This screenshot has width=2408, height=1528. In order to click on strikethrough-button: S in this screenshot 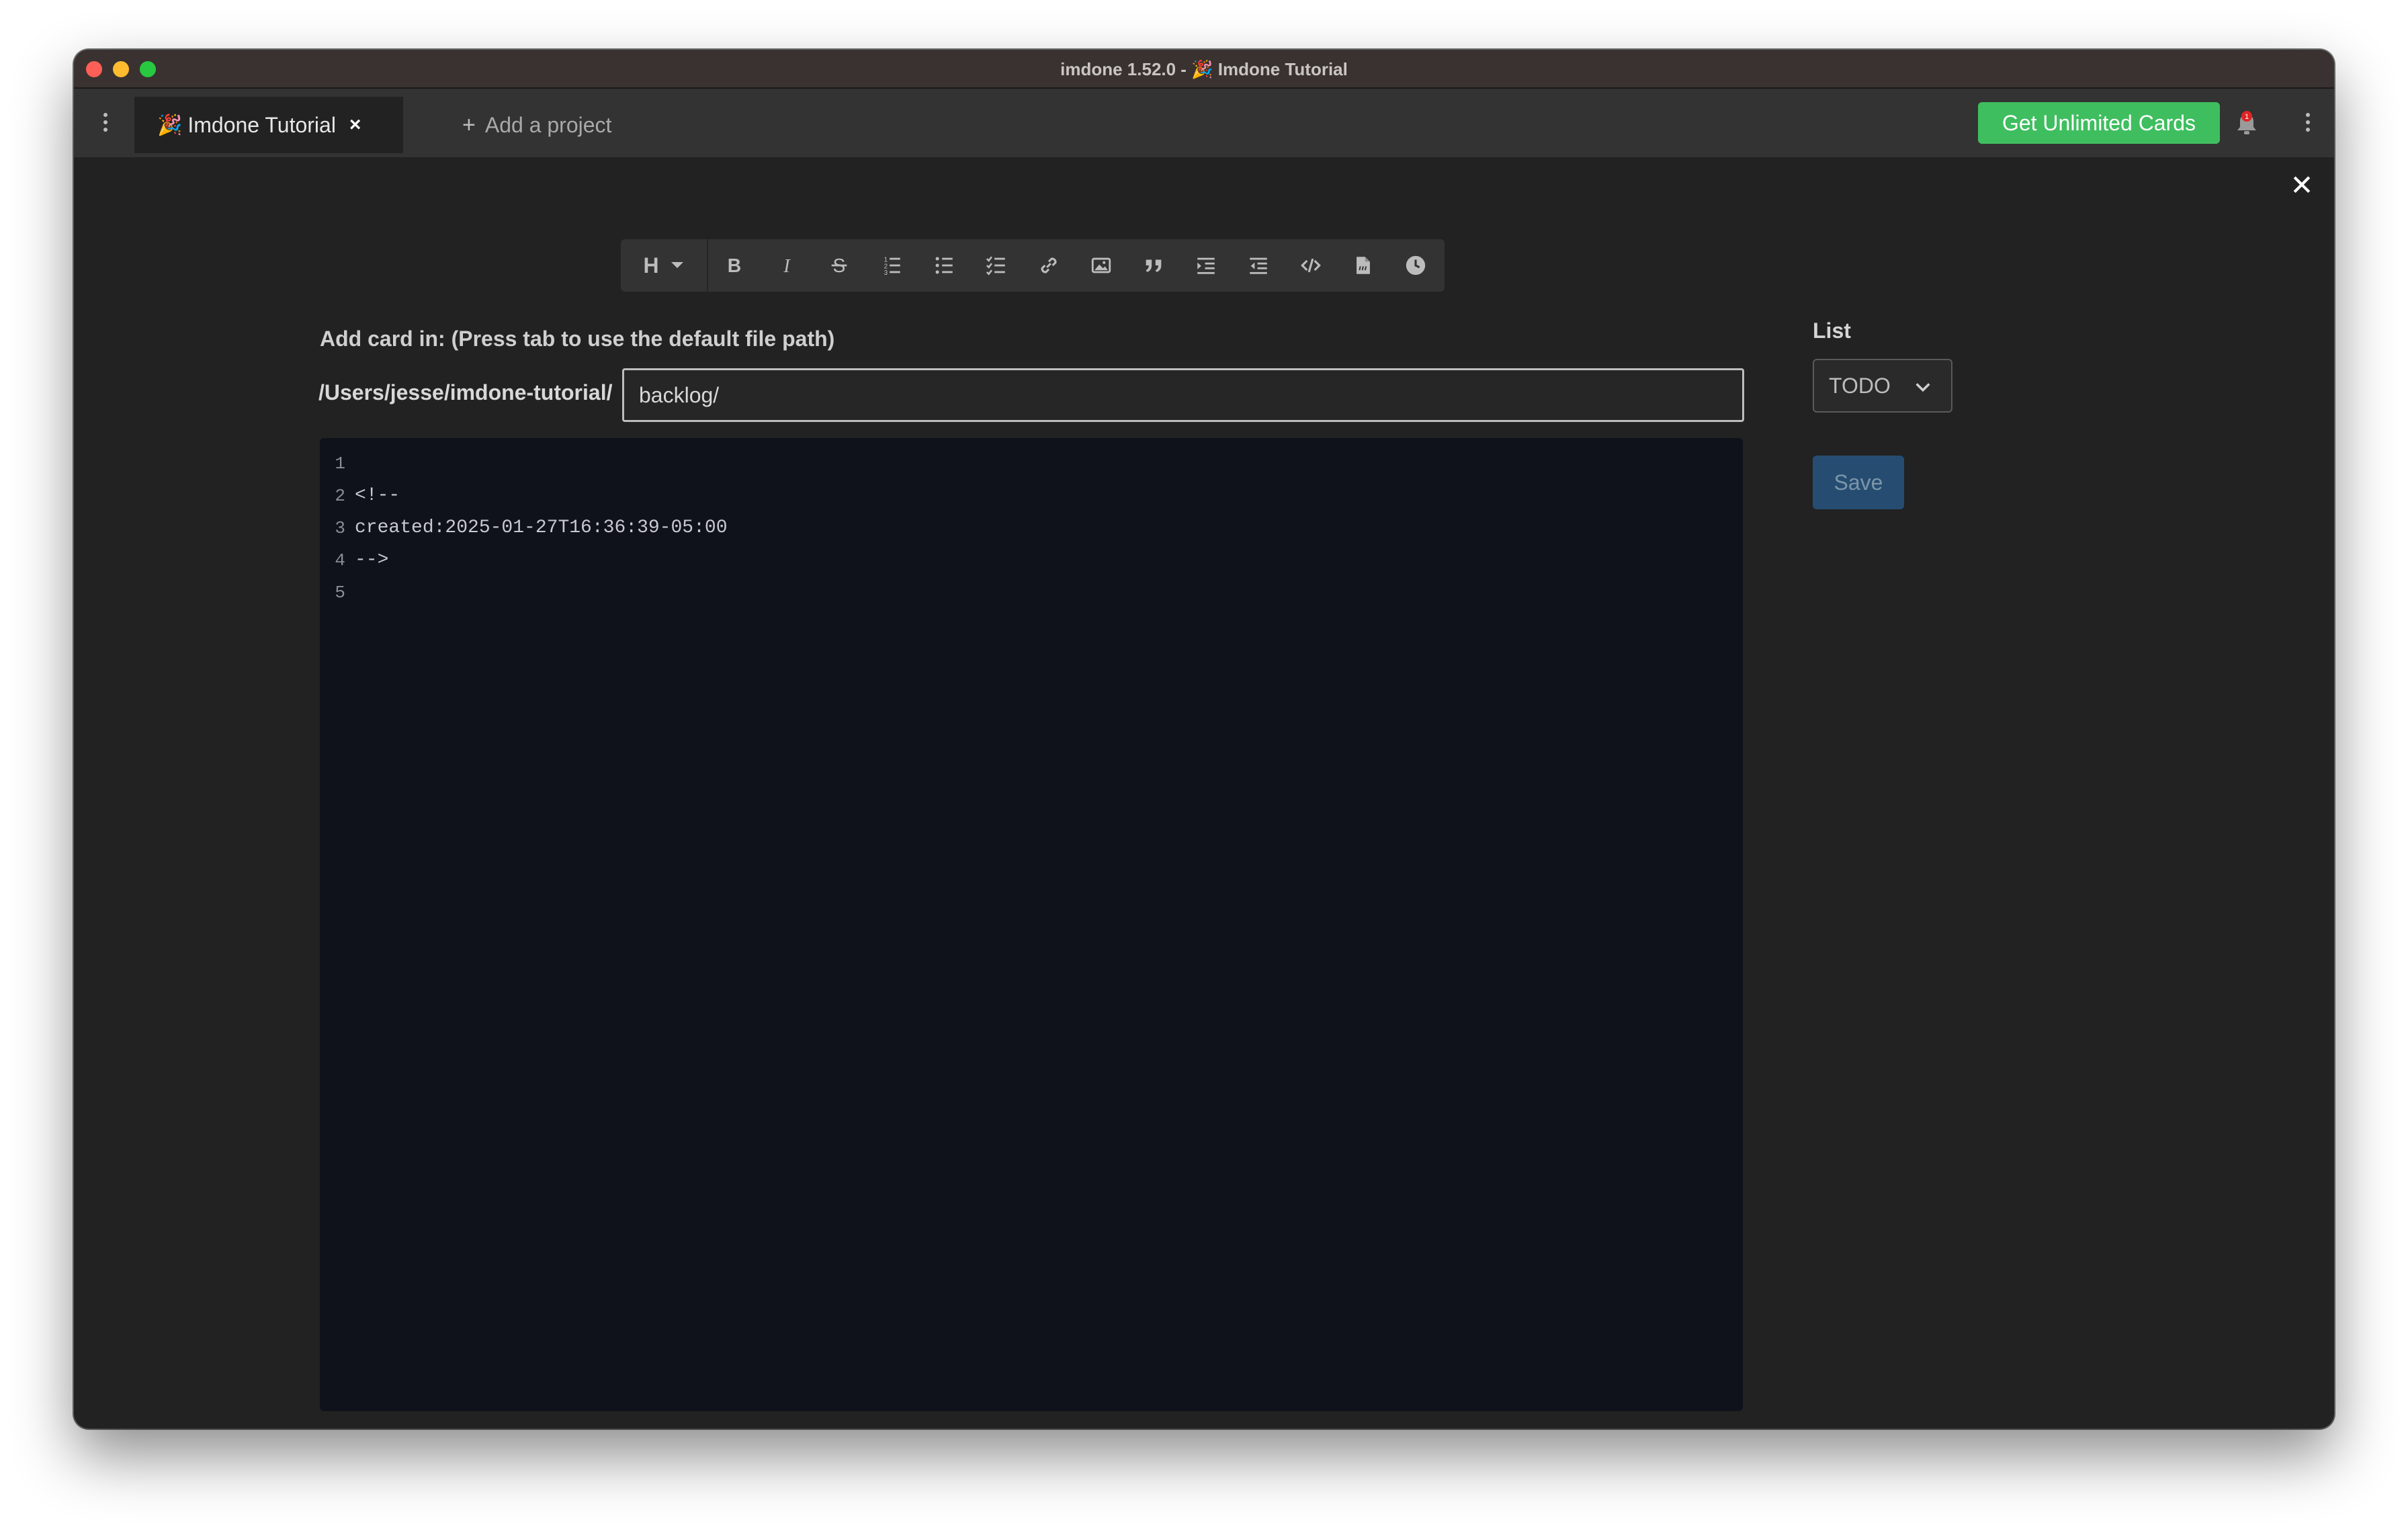, I will do `click(839, 265)`.